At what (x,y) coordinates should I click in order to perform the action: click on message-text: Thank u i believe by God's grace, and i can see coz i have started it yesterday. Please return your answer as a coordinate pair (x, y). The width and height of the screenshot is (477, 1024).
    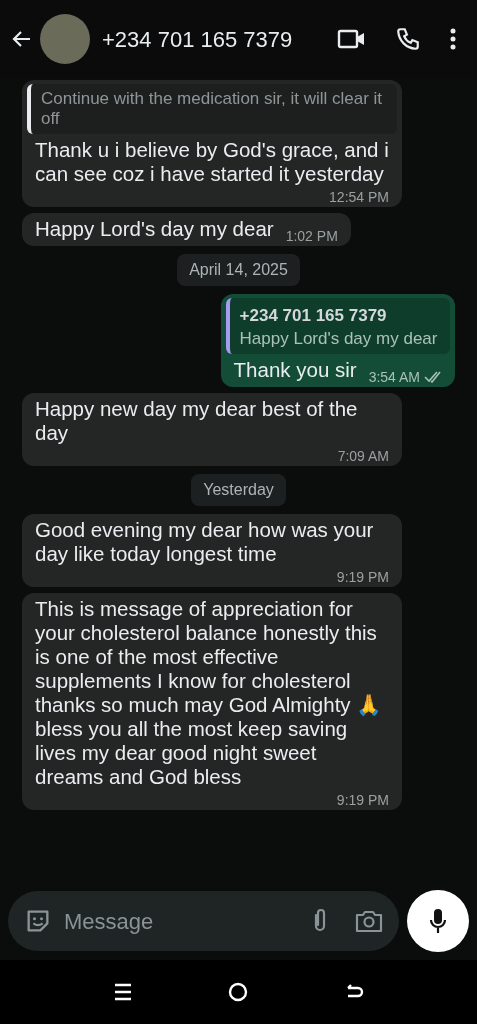
    Looking at the image, I should click on (212, 162).